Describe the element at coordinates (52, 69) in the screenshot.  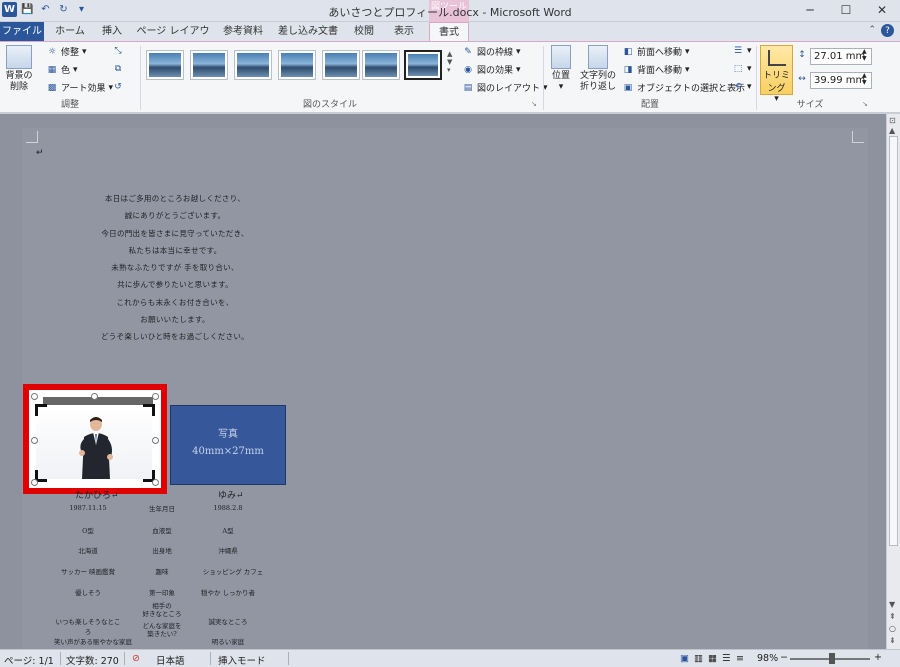
I see `color-palette-icon: ▦` at that location.